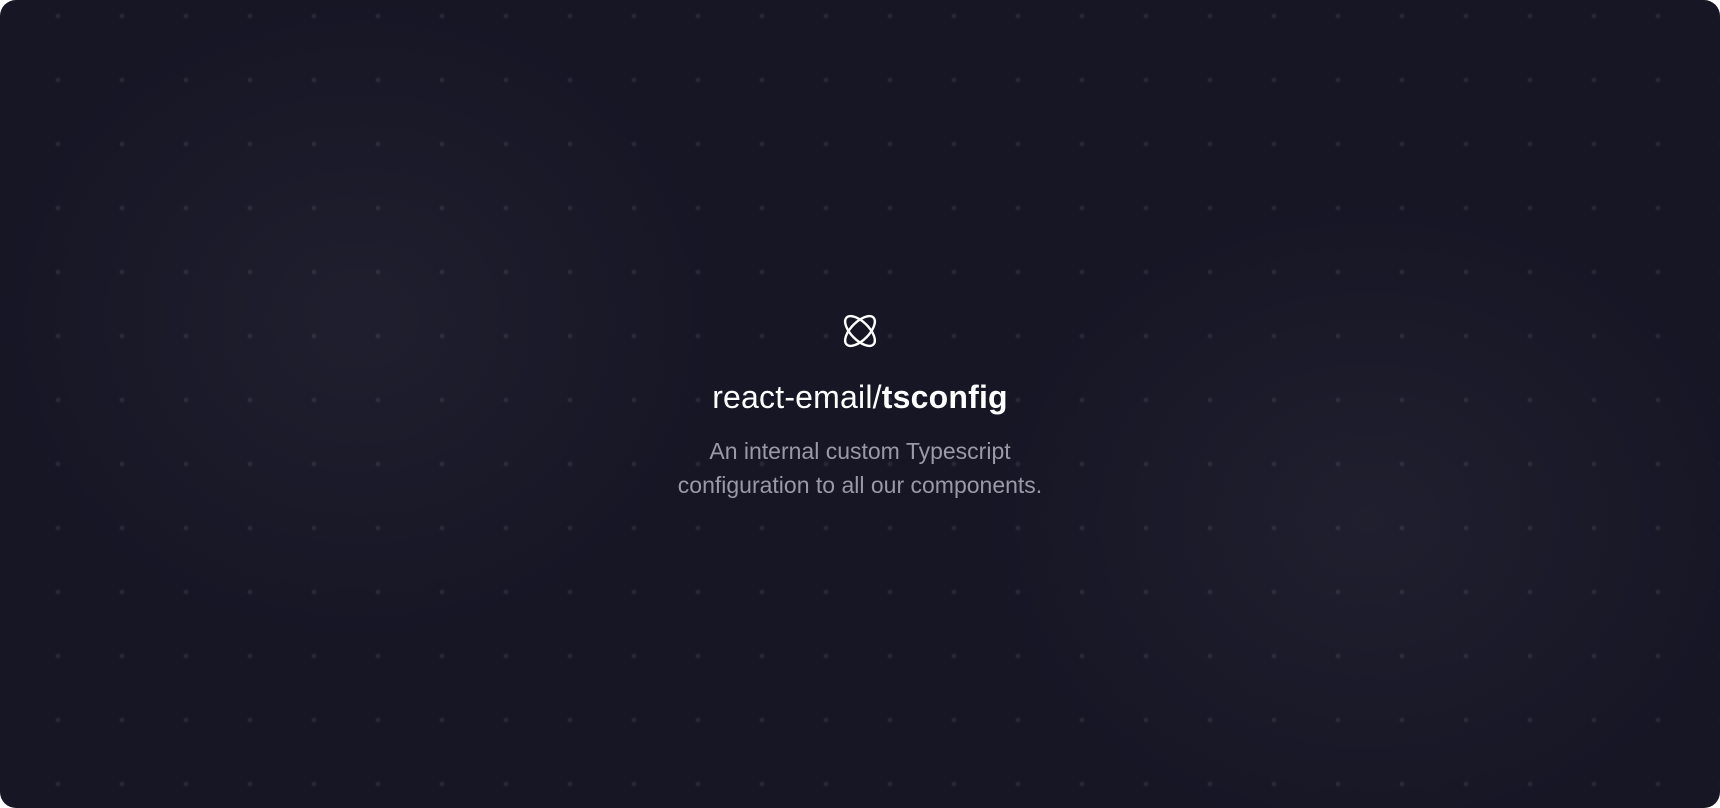 This screenshot has width=1720, height=808. Describe the element at coordinates (797, 397) in the screenshot. I see `title-prefix: react-email/` at that location.